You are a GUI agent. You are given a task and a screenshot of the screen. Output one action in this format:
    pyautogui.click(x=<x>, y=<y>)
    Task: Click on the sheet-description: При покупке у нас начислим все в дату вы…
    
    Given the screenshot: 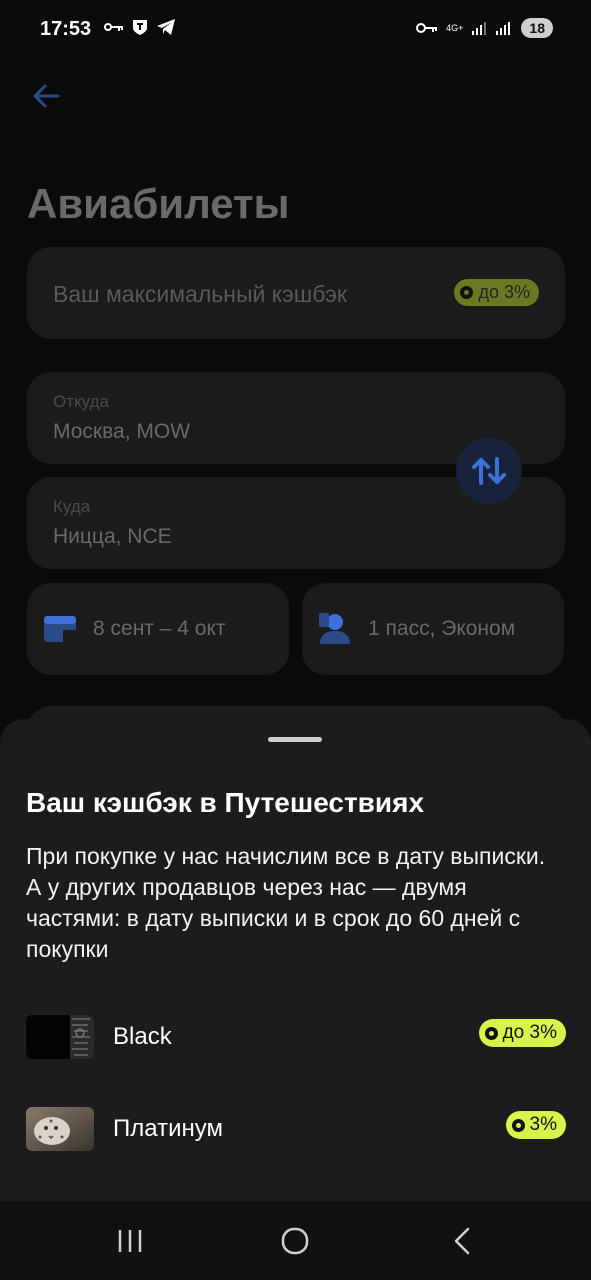 What is the action you would take?
    pyautogui.click(x=286, y=902)
    